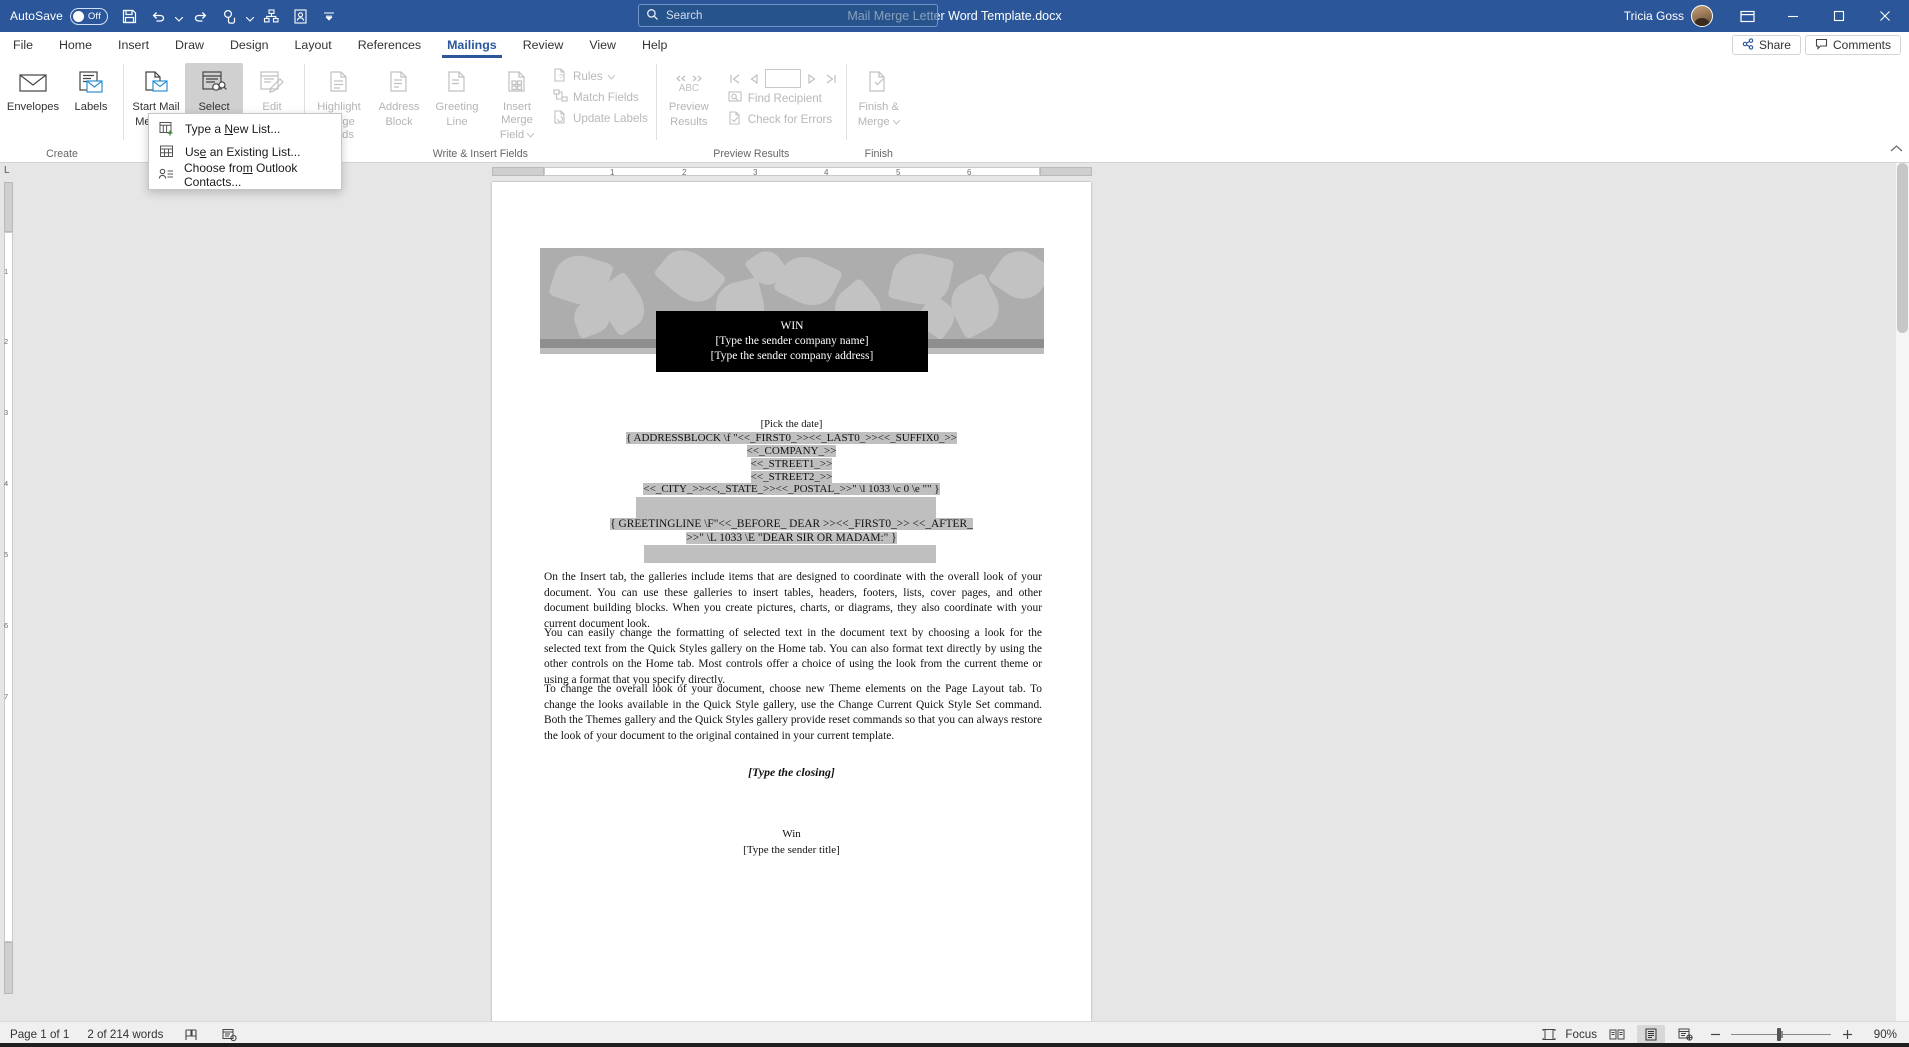 The image size is (1909, 1047). I want to click on tab-view: View, so click(602, 45).